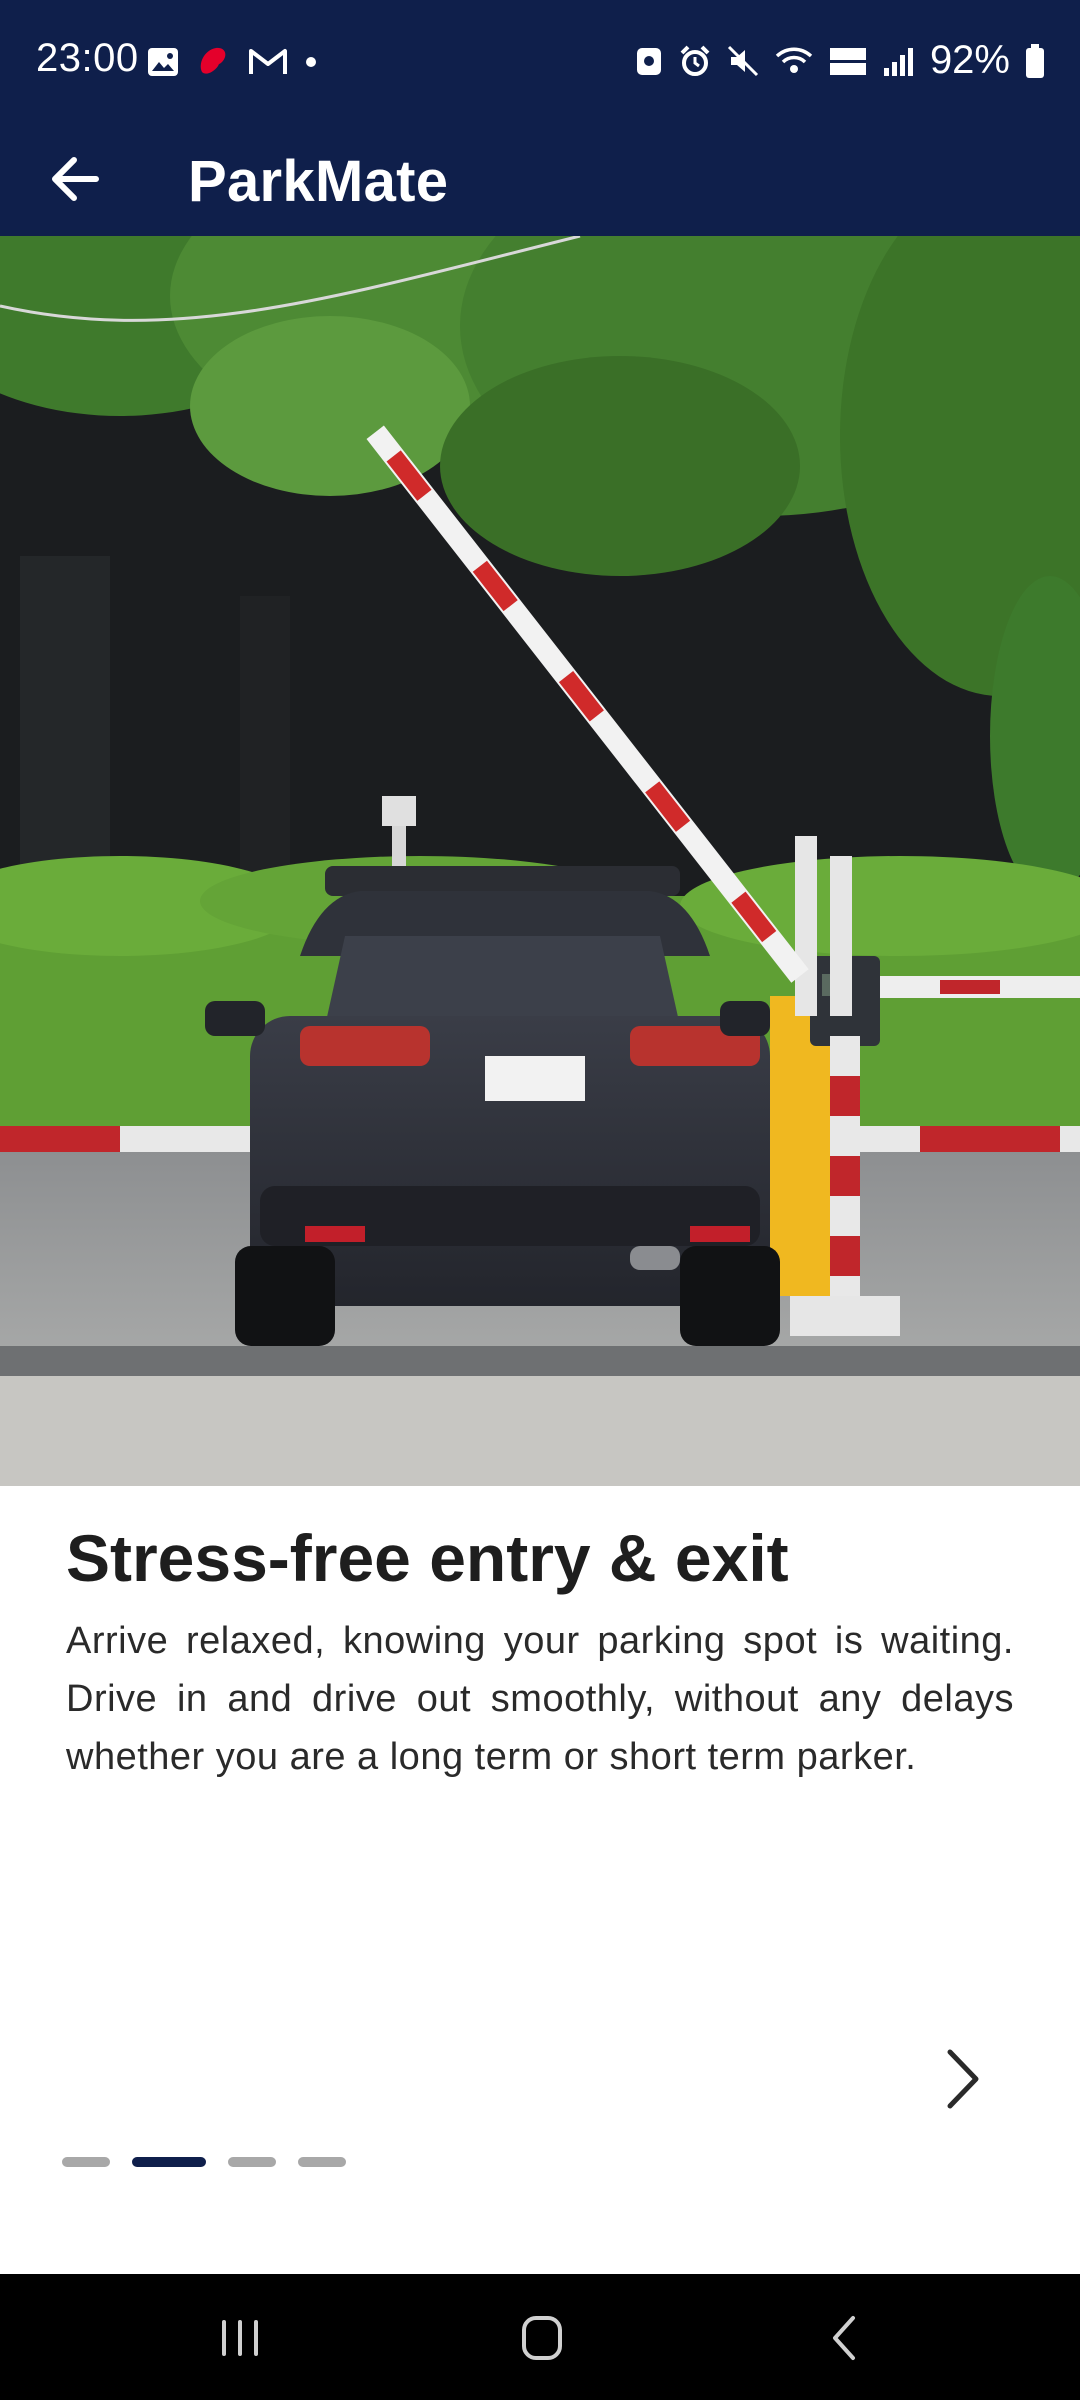  I want to click on battery-percentage: 92%, so click(969, 60).